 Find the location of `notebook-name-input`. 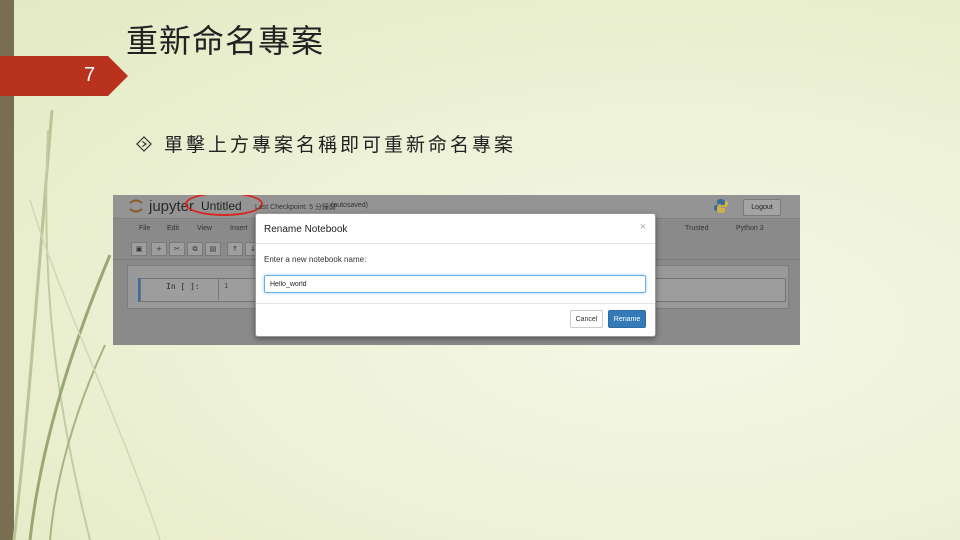

notebook-name-input is located at coordinates (455, 284).